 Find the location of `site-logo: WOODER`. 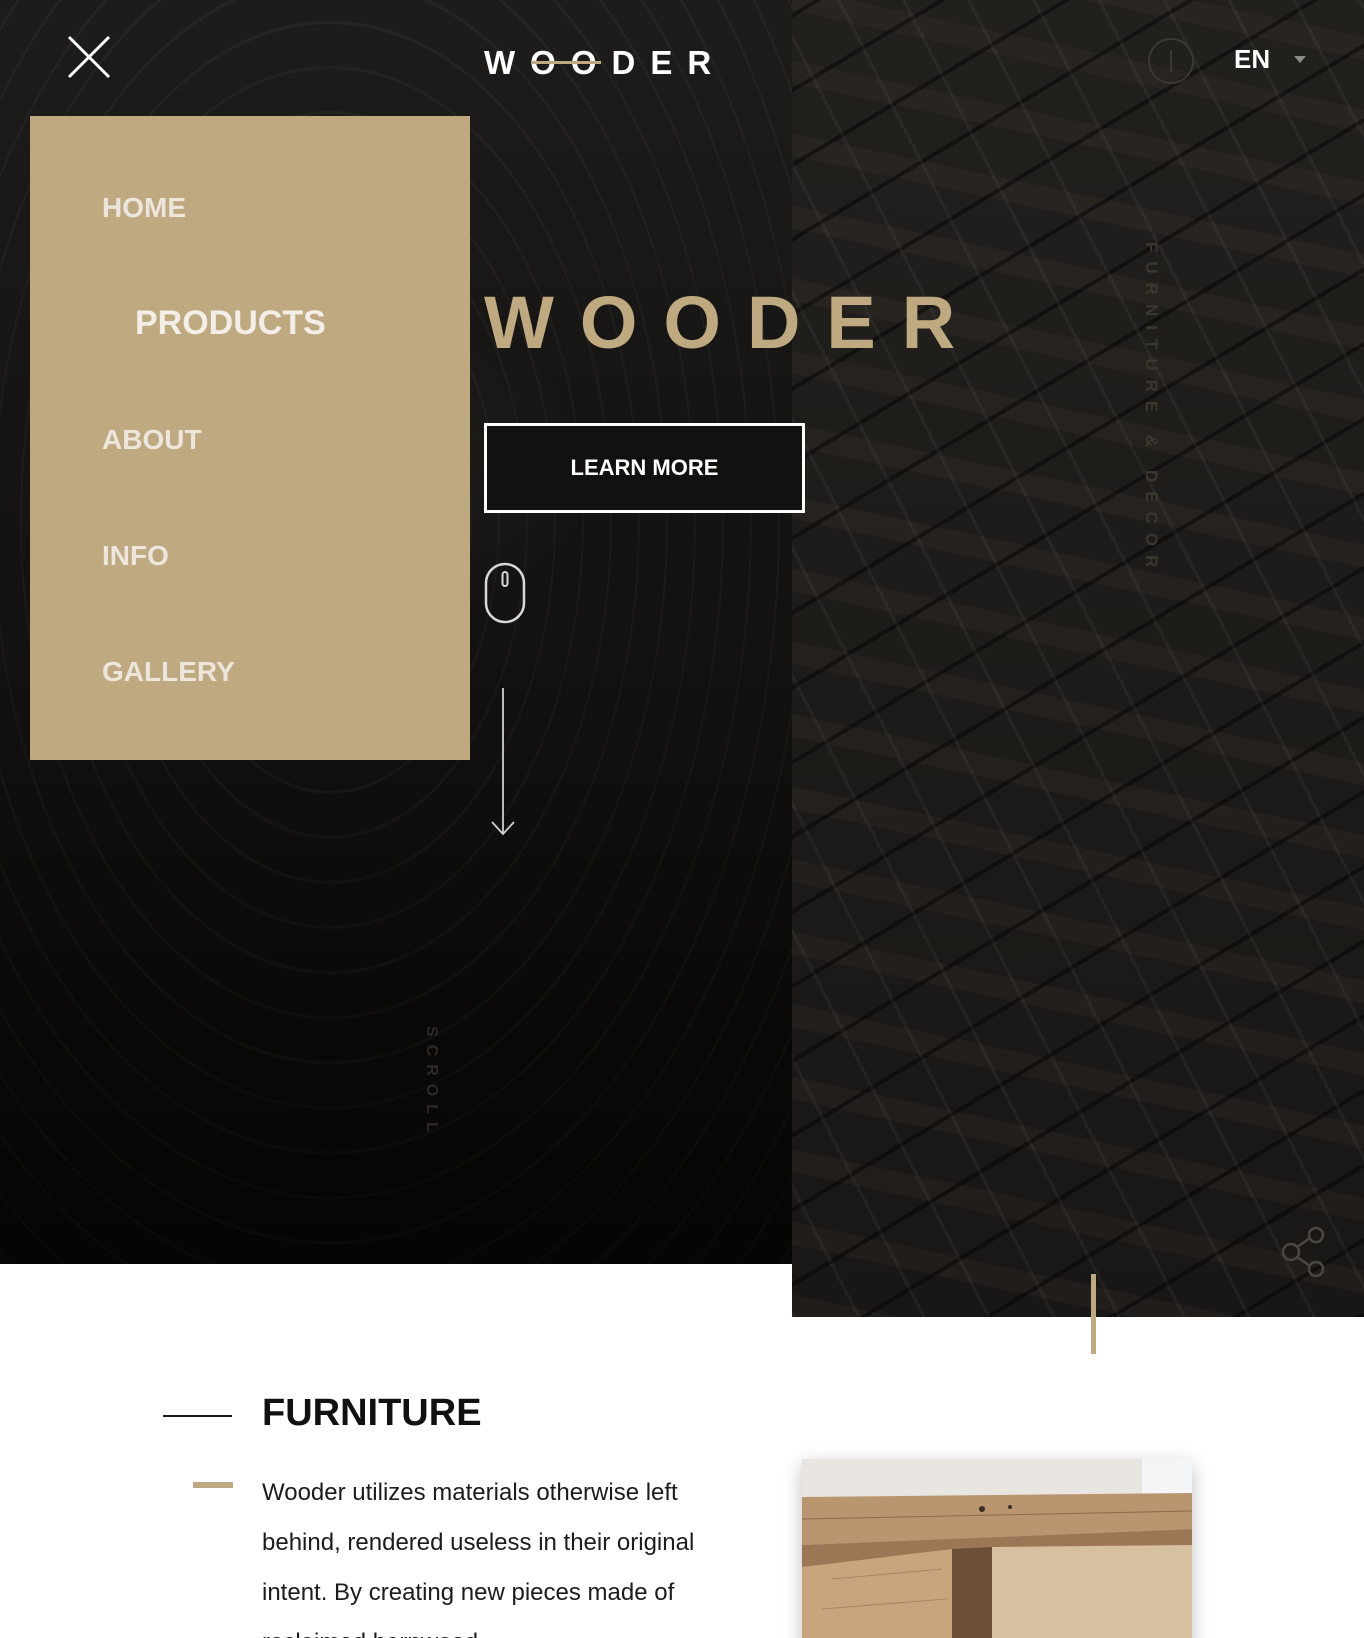

site-logo: WOODER is located at coordinates (600, 64).